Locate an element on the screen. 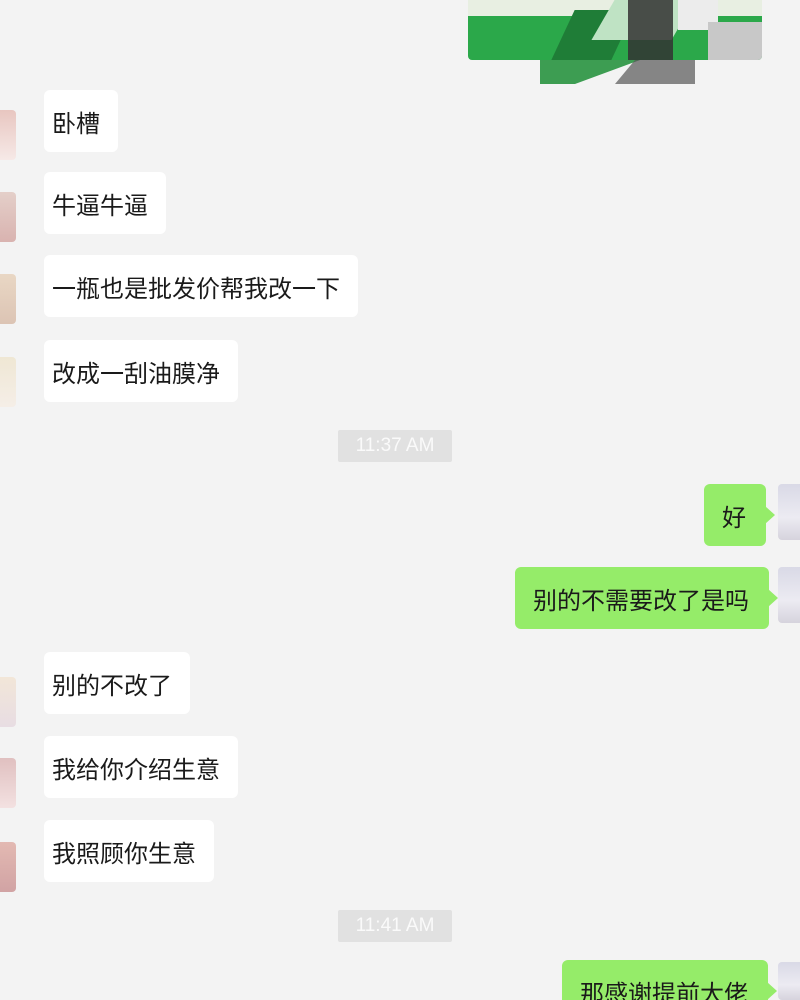  message-bubble-sent: 好 is located at coordinates (739, 515).